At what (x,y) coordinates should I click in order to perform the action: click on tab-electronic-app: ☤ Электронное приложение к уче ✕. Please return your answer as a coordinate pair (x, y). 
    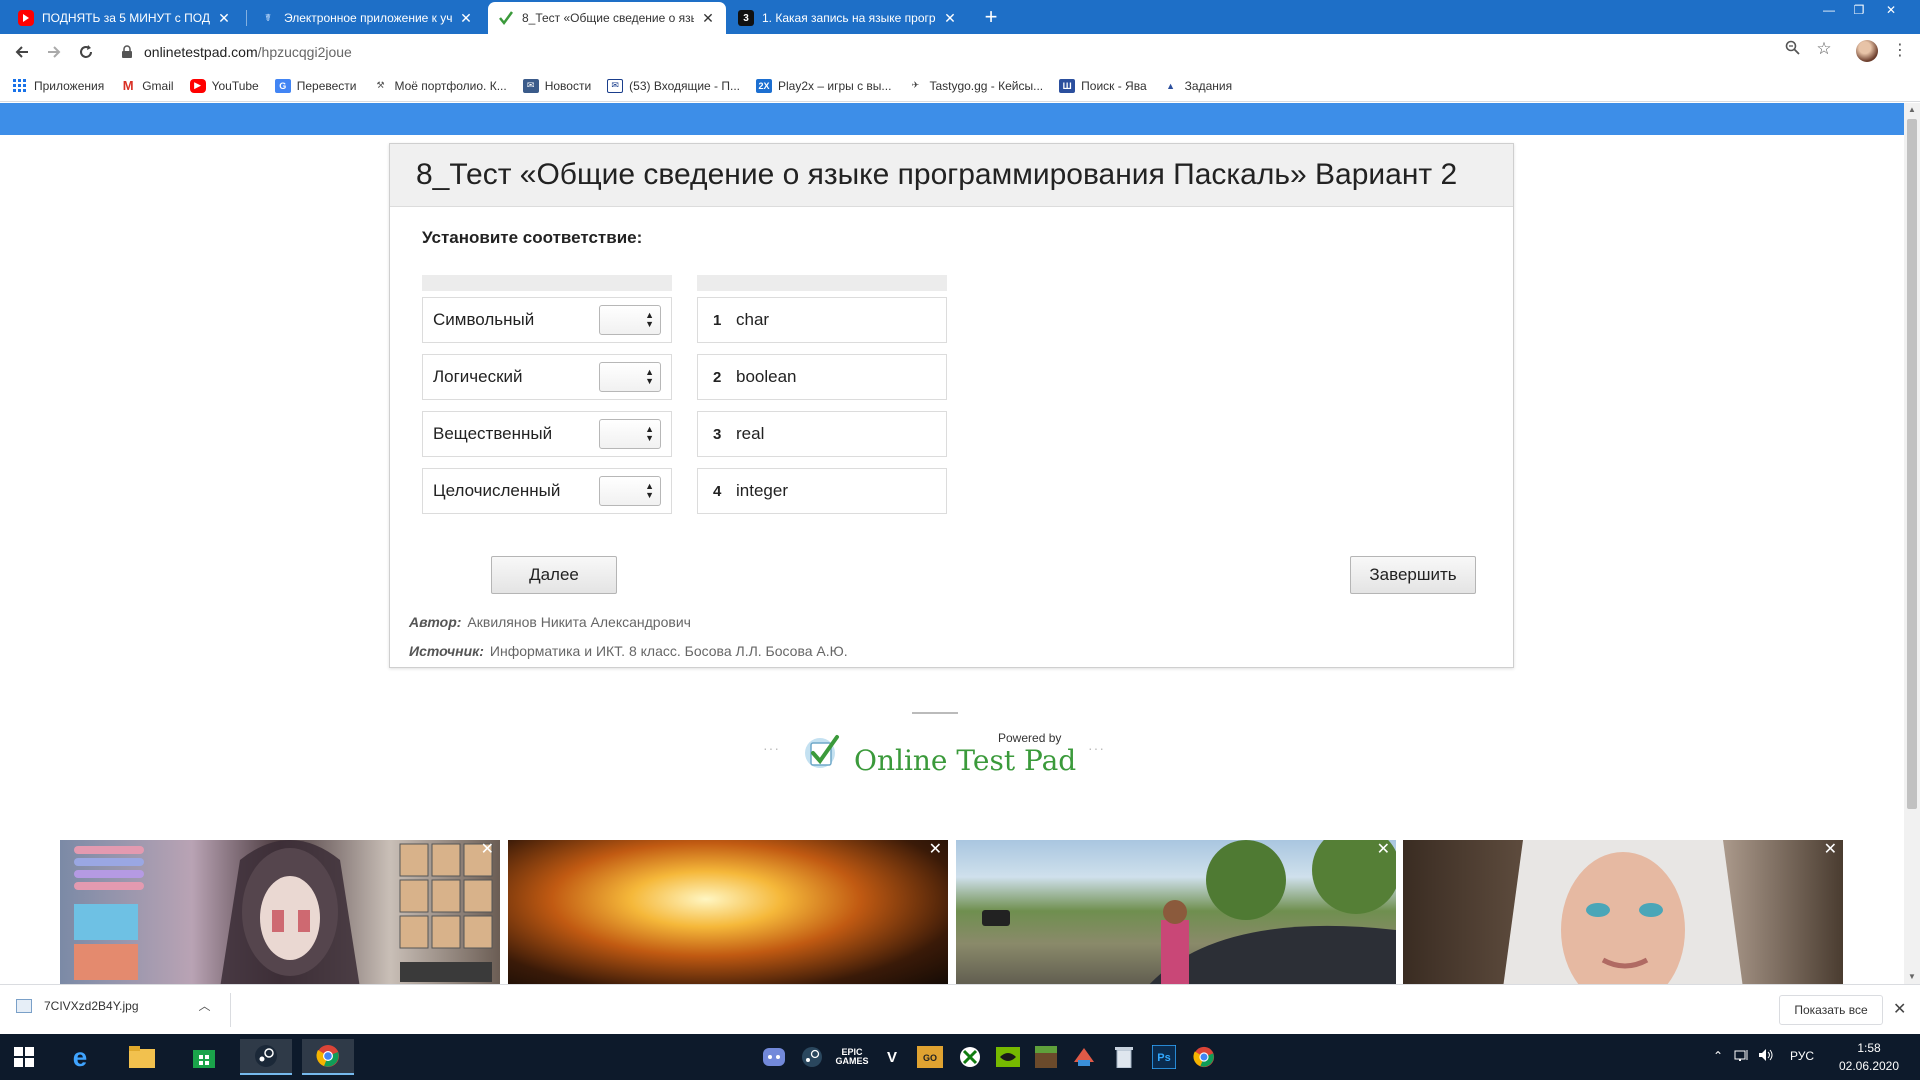
    Looking at the image, I should click on (367, 18).